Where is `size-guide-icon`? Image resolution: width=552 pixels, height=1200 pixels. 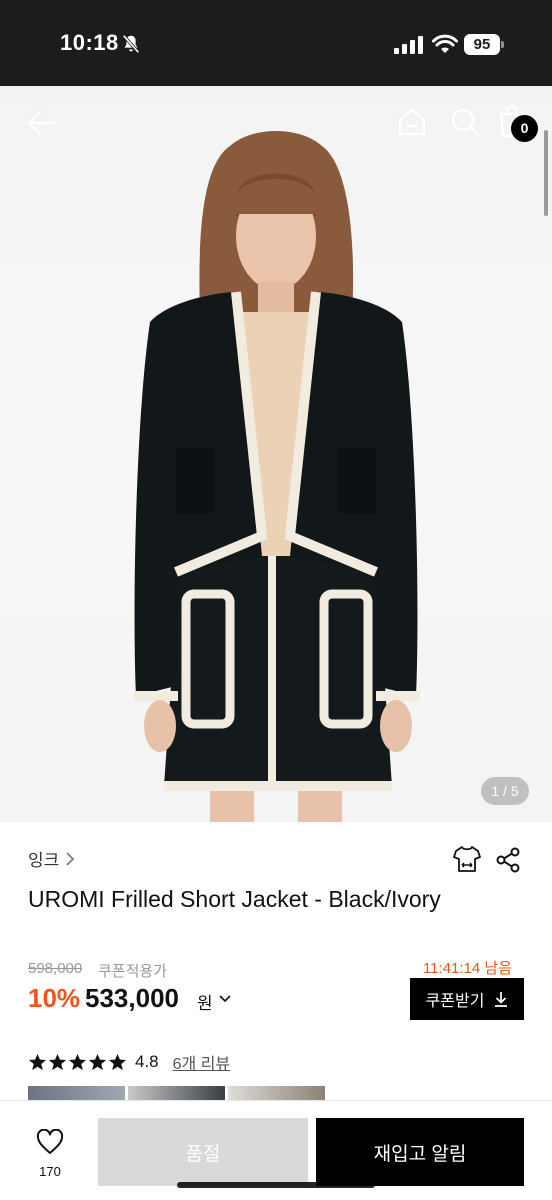 size-guide-icon is located at coordinates (467, 859).